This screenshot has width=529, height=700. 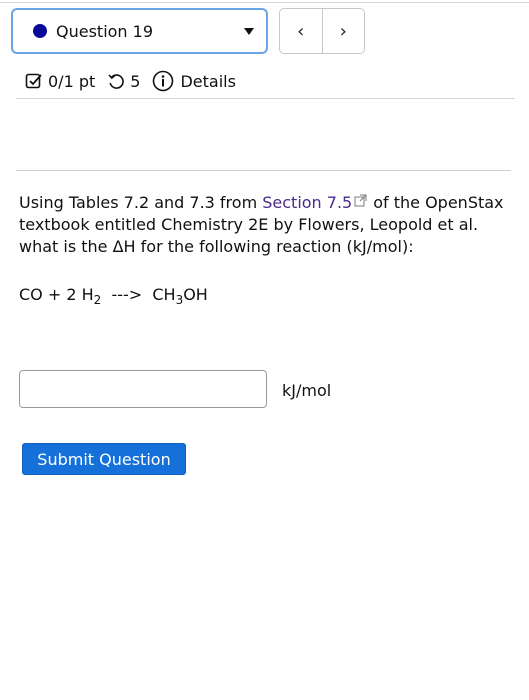 What do you see at coordinates (360, 200) in the screenshot?
I see `external-link-icon` at bounding box center [360, 200].